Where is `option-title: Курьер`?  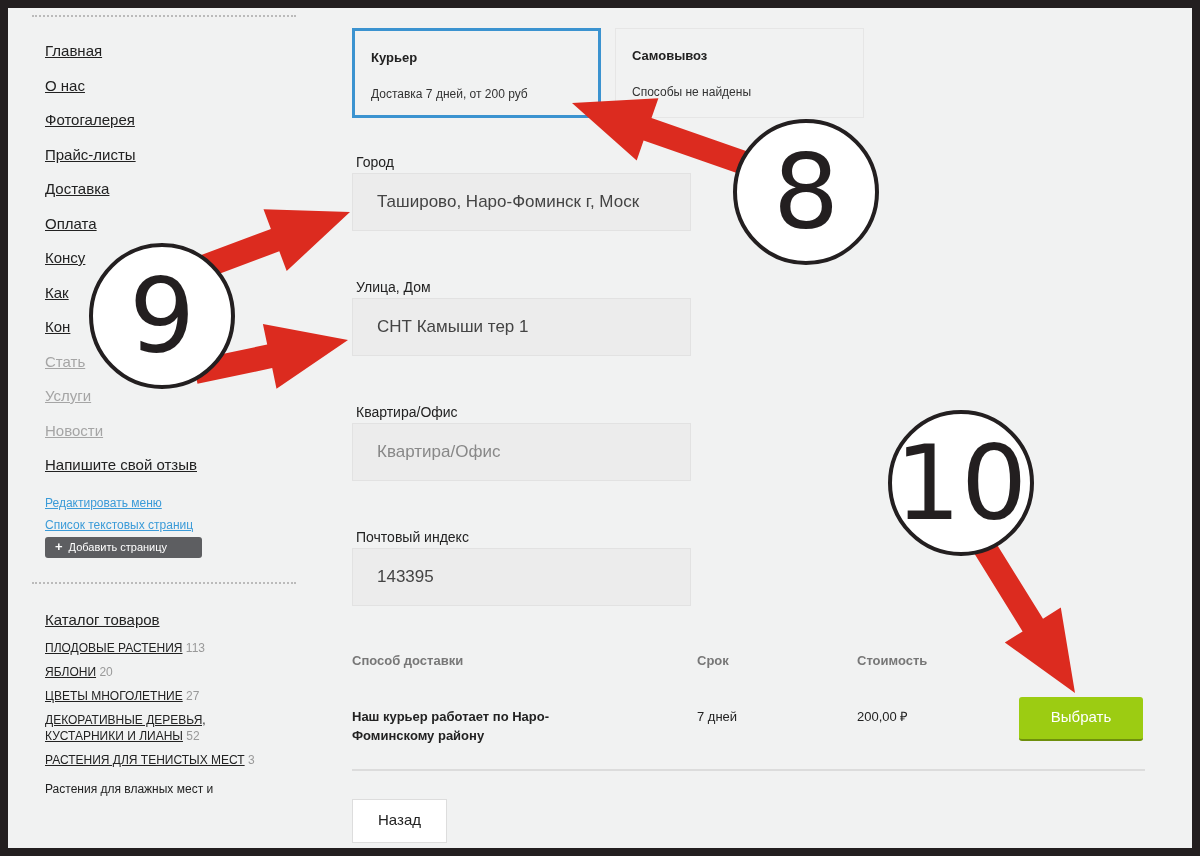 option-title: Курьер is located at coordinates (395, 58).